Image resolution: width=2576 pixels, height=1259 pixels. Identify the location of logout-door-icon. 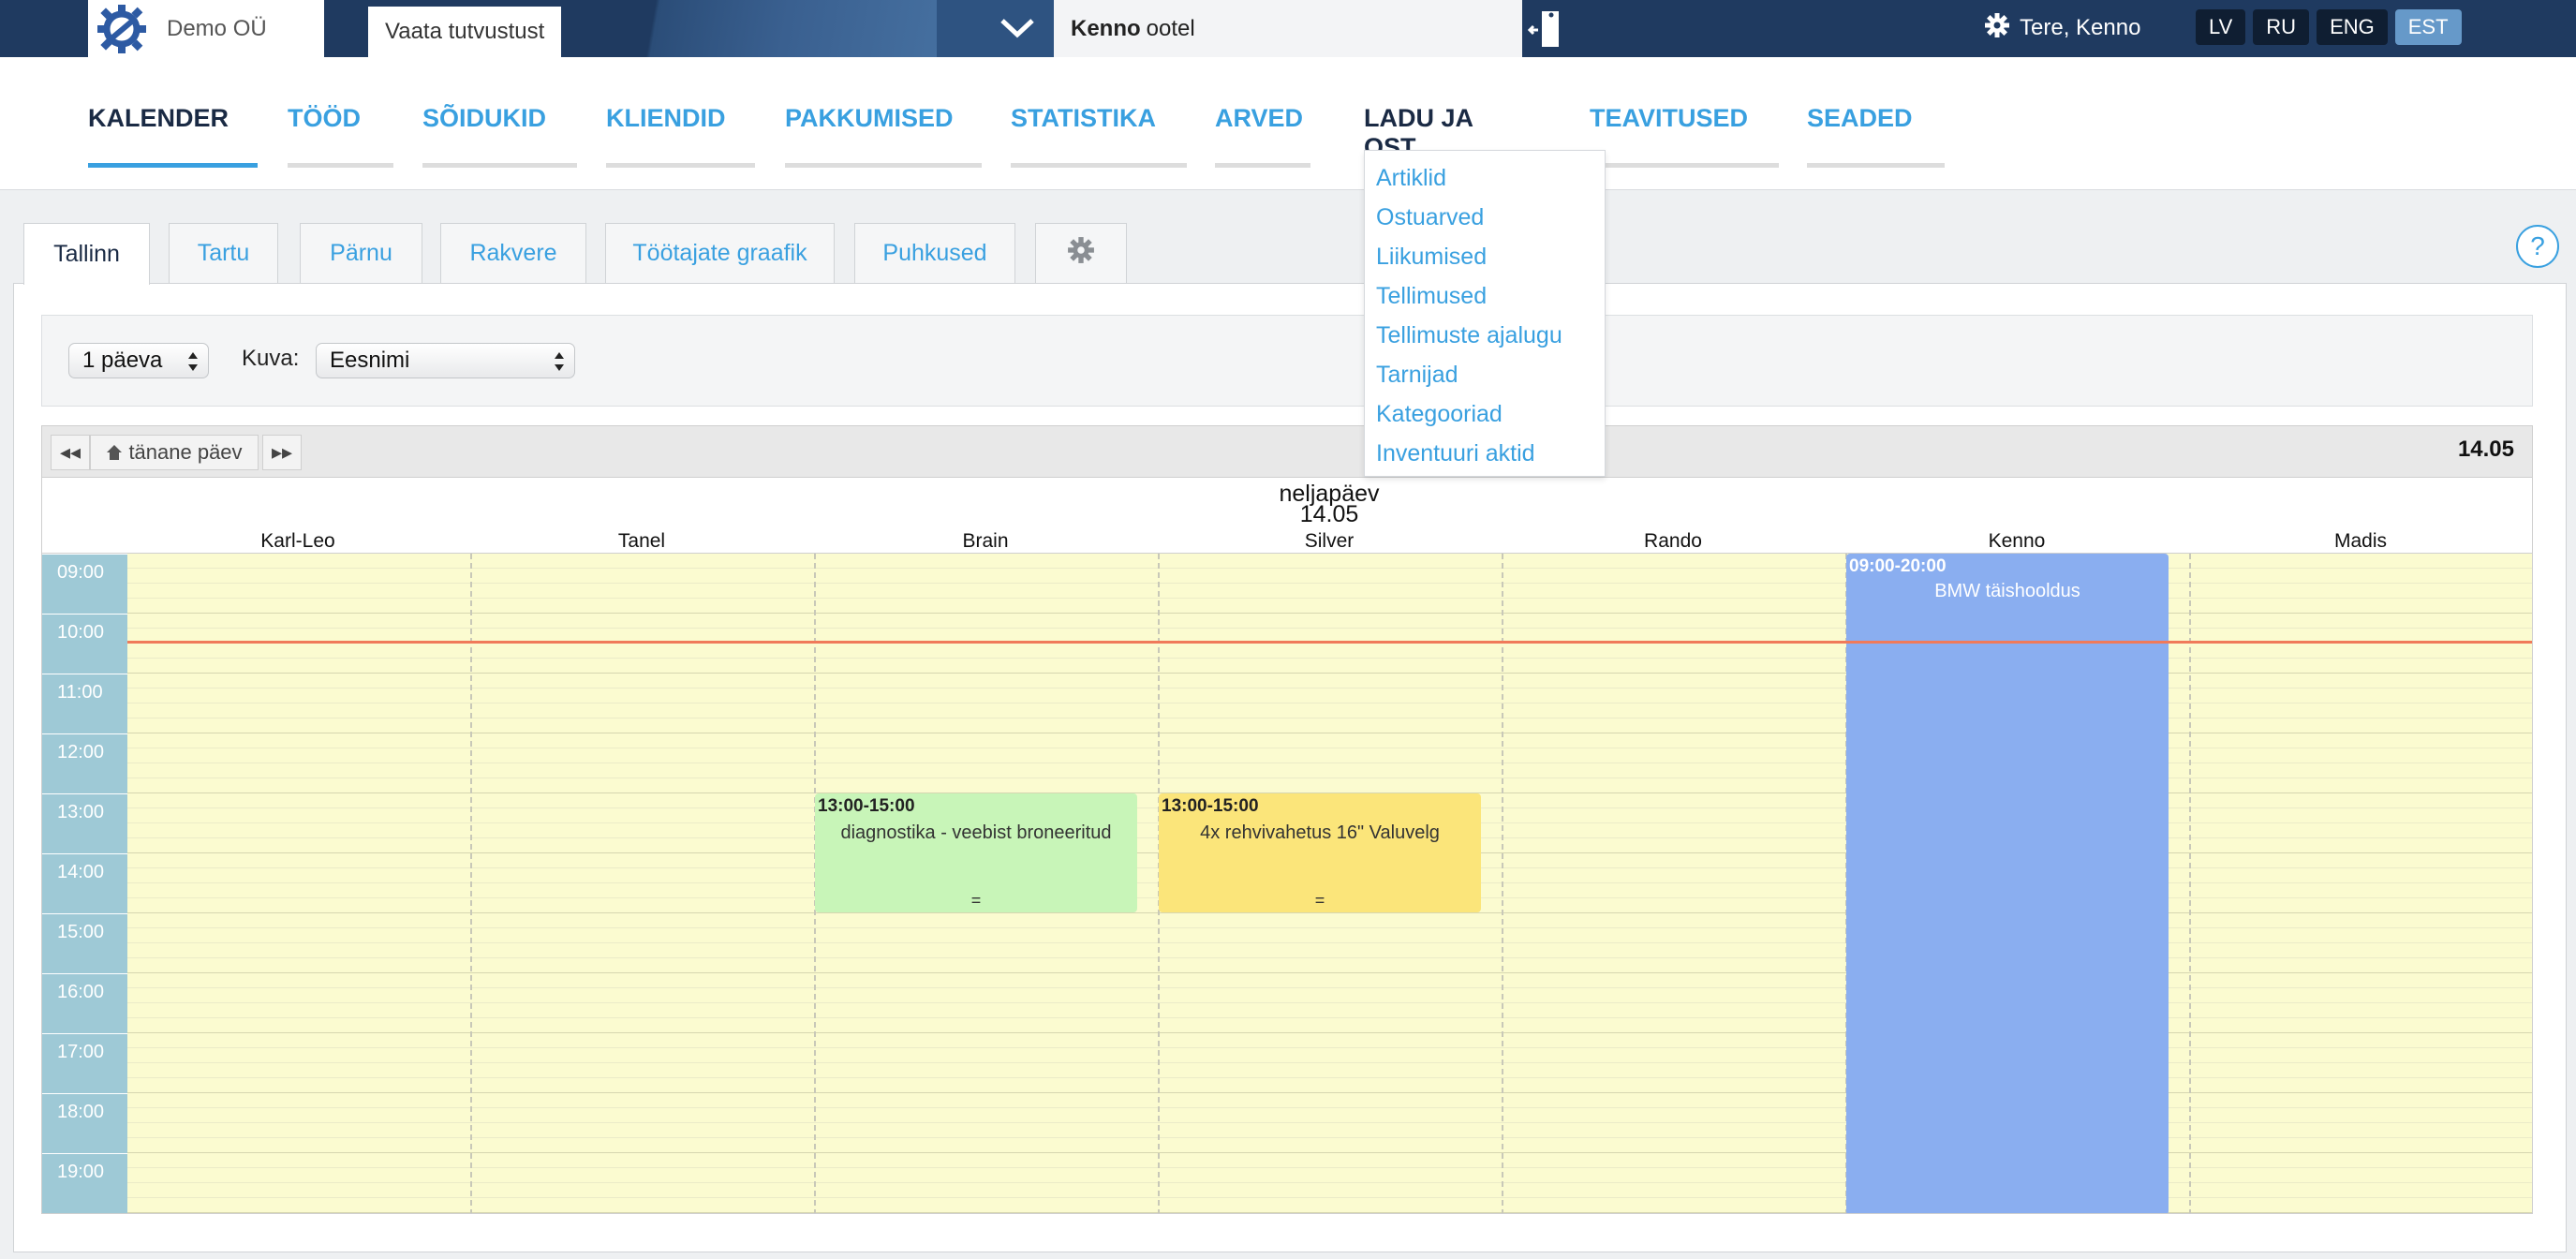
(1546, 29).